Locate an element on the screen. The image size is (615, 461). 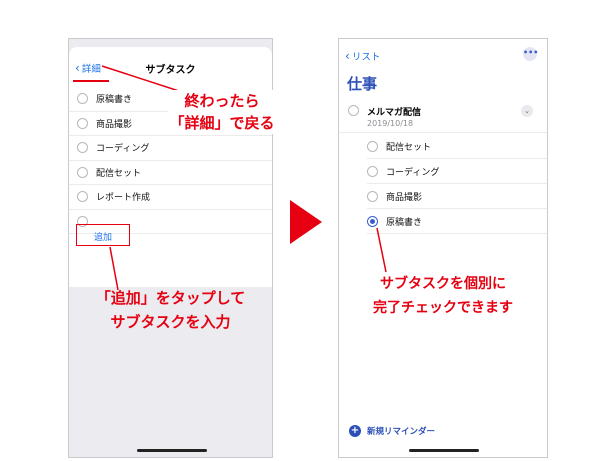
new-reminder-button: + 新規リマインダー is located at coordinates (392, 431).